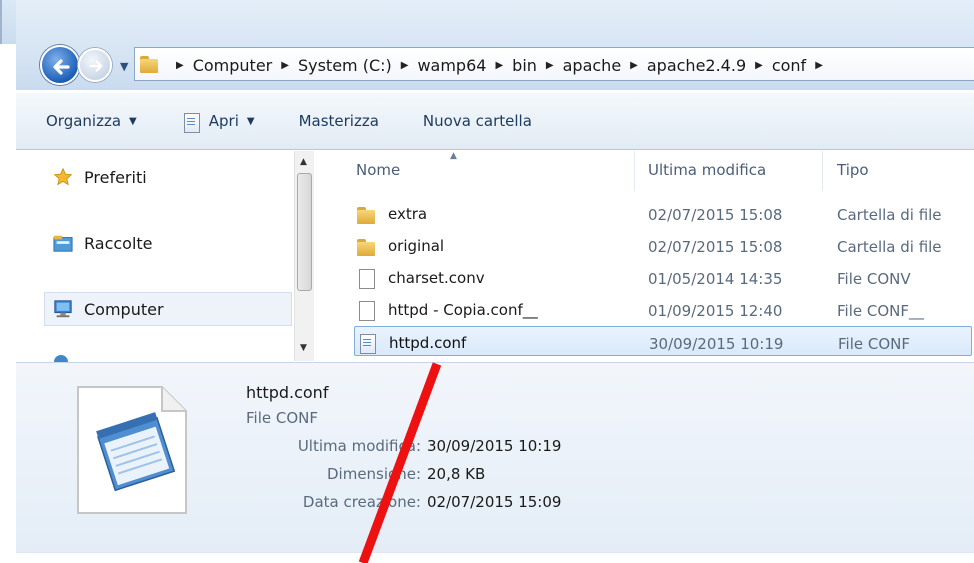  What do you see at coordinates (84, 121) in the screenshot?
I see `organize-label: Organizza` at bounding box center [84, 121].